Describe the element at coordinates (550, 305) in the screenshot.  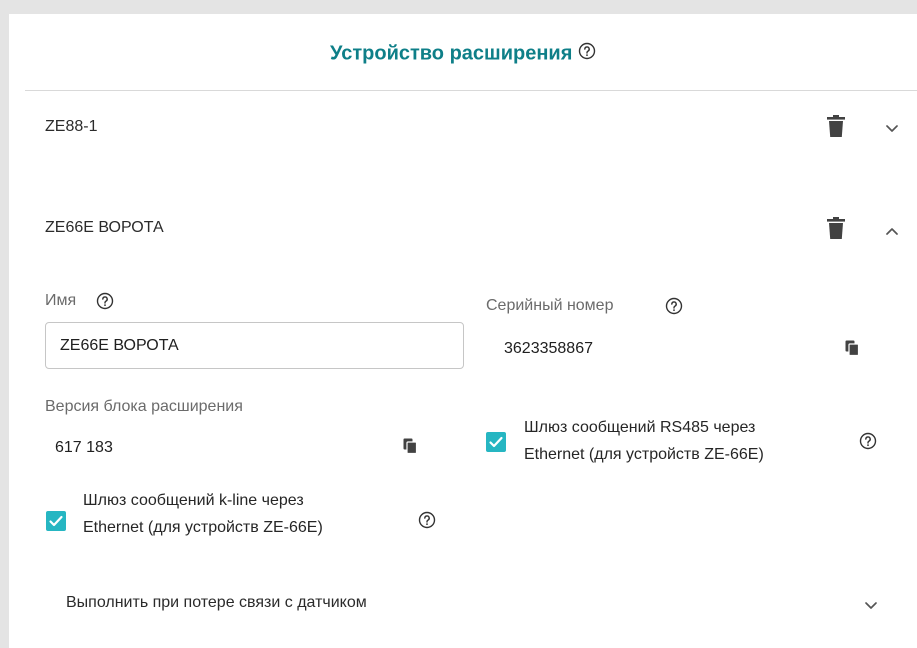
I see `serial-number-label: Серийный номер` at that location.